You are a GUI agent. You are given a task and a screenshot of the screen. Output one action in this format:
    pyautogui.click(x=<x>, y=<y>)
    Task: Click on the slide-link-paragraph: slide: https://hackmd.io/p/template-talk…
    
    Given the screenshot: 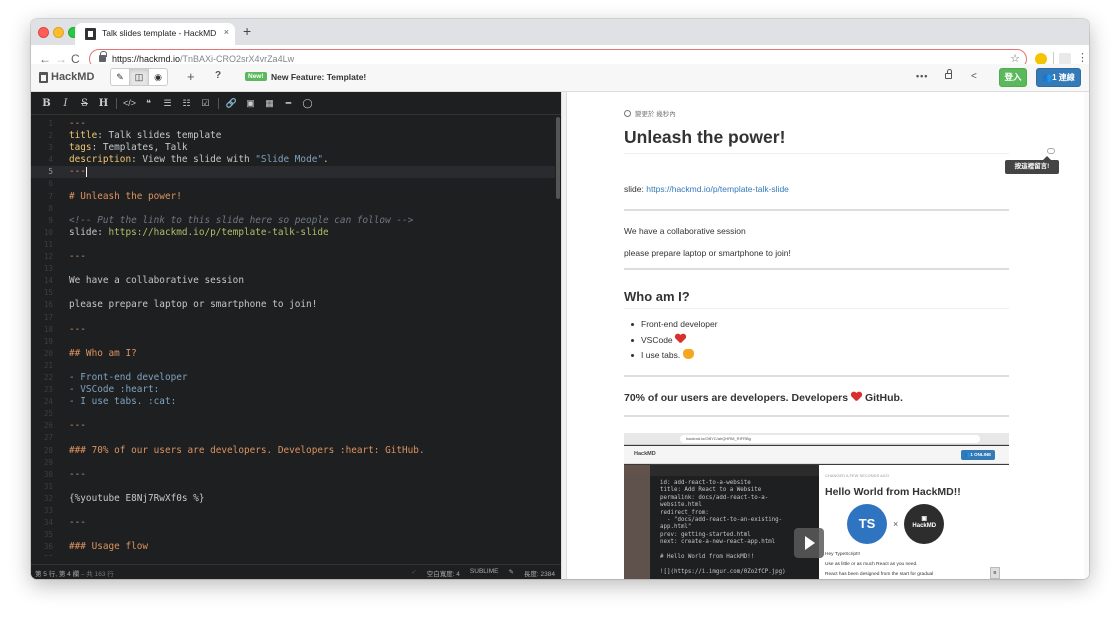 What is the action you would take?
    pyautogui.click(x=706, y=189)
    